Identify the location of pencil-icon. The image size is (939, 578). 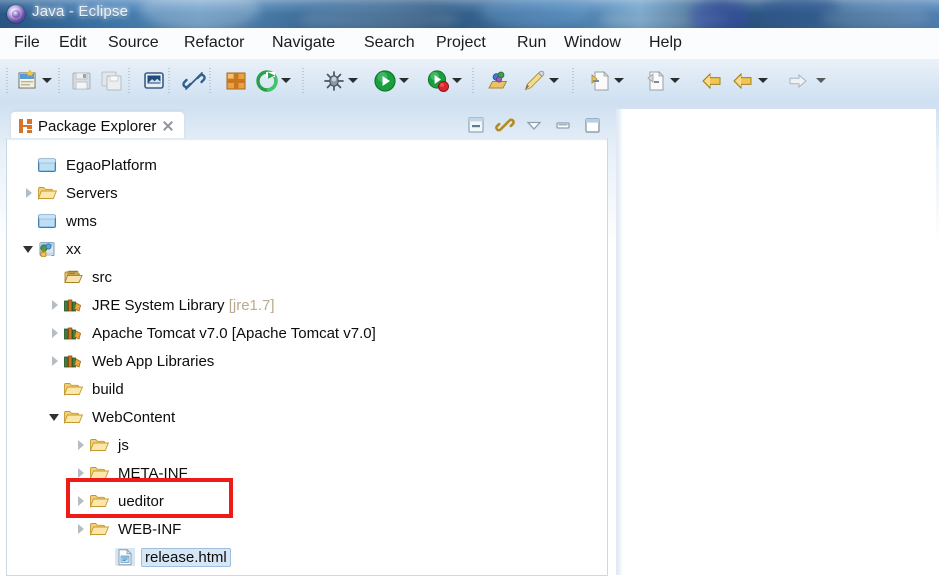
(534, 80).